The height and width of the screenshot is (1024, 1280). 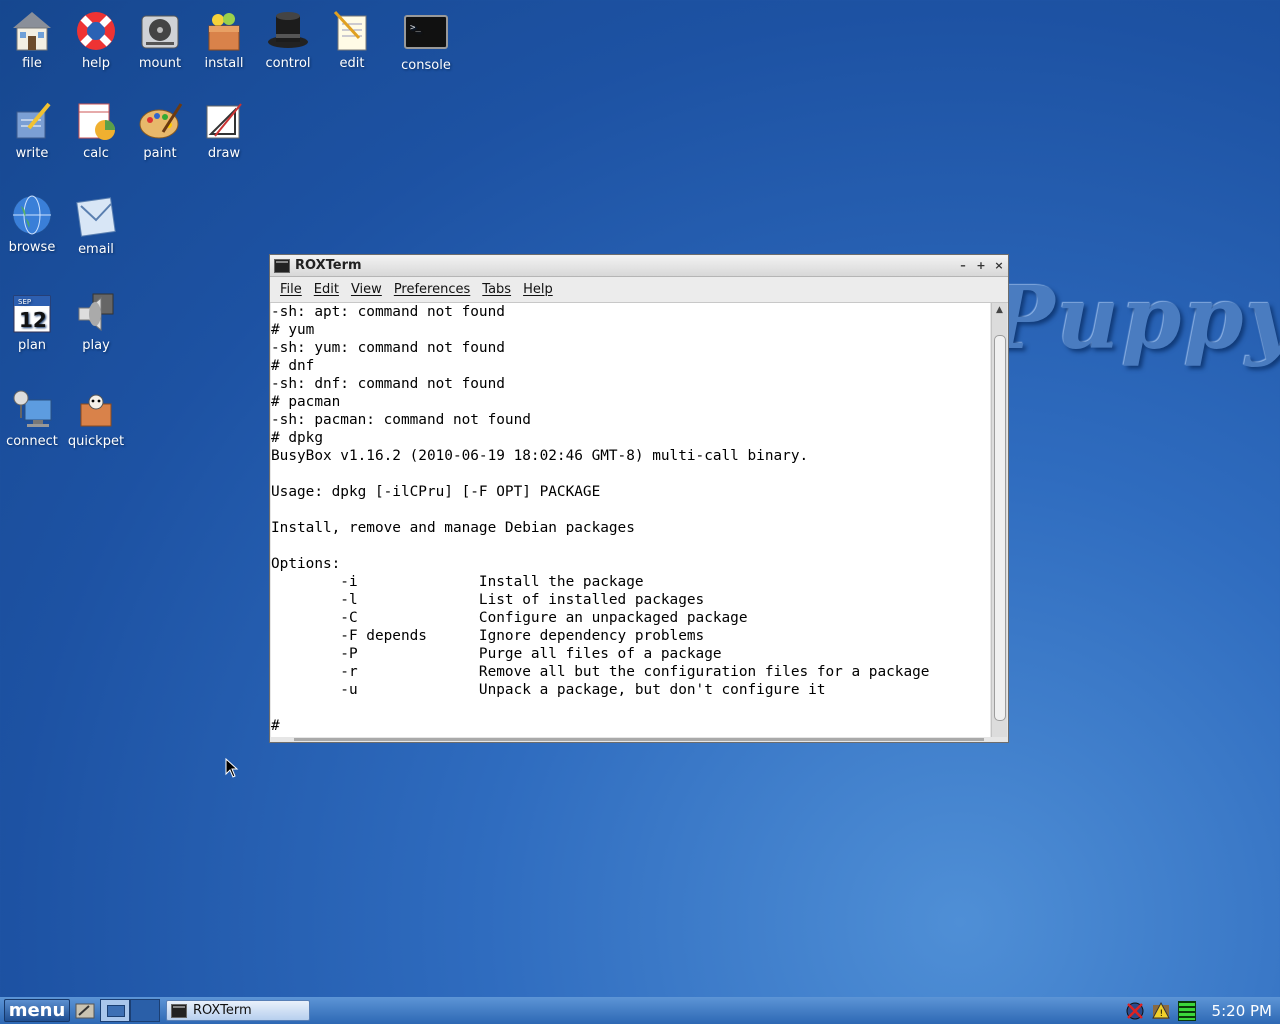 I want to click on desktop-icon-label: write, so click(x=32, y=153).